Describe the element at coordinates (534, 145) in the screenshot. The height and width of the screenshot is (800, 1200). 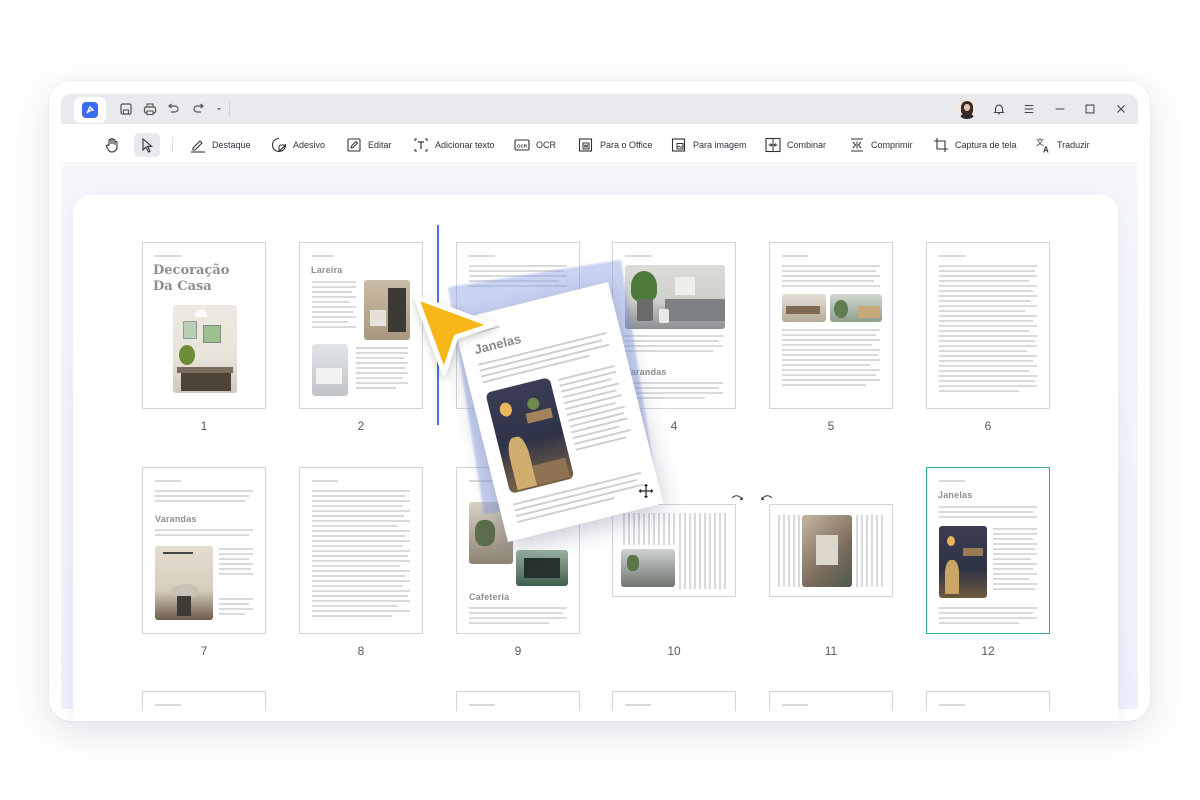
I see `ocr-button: OCR OCR` at that location.